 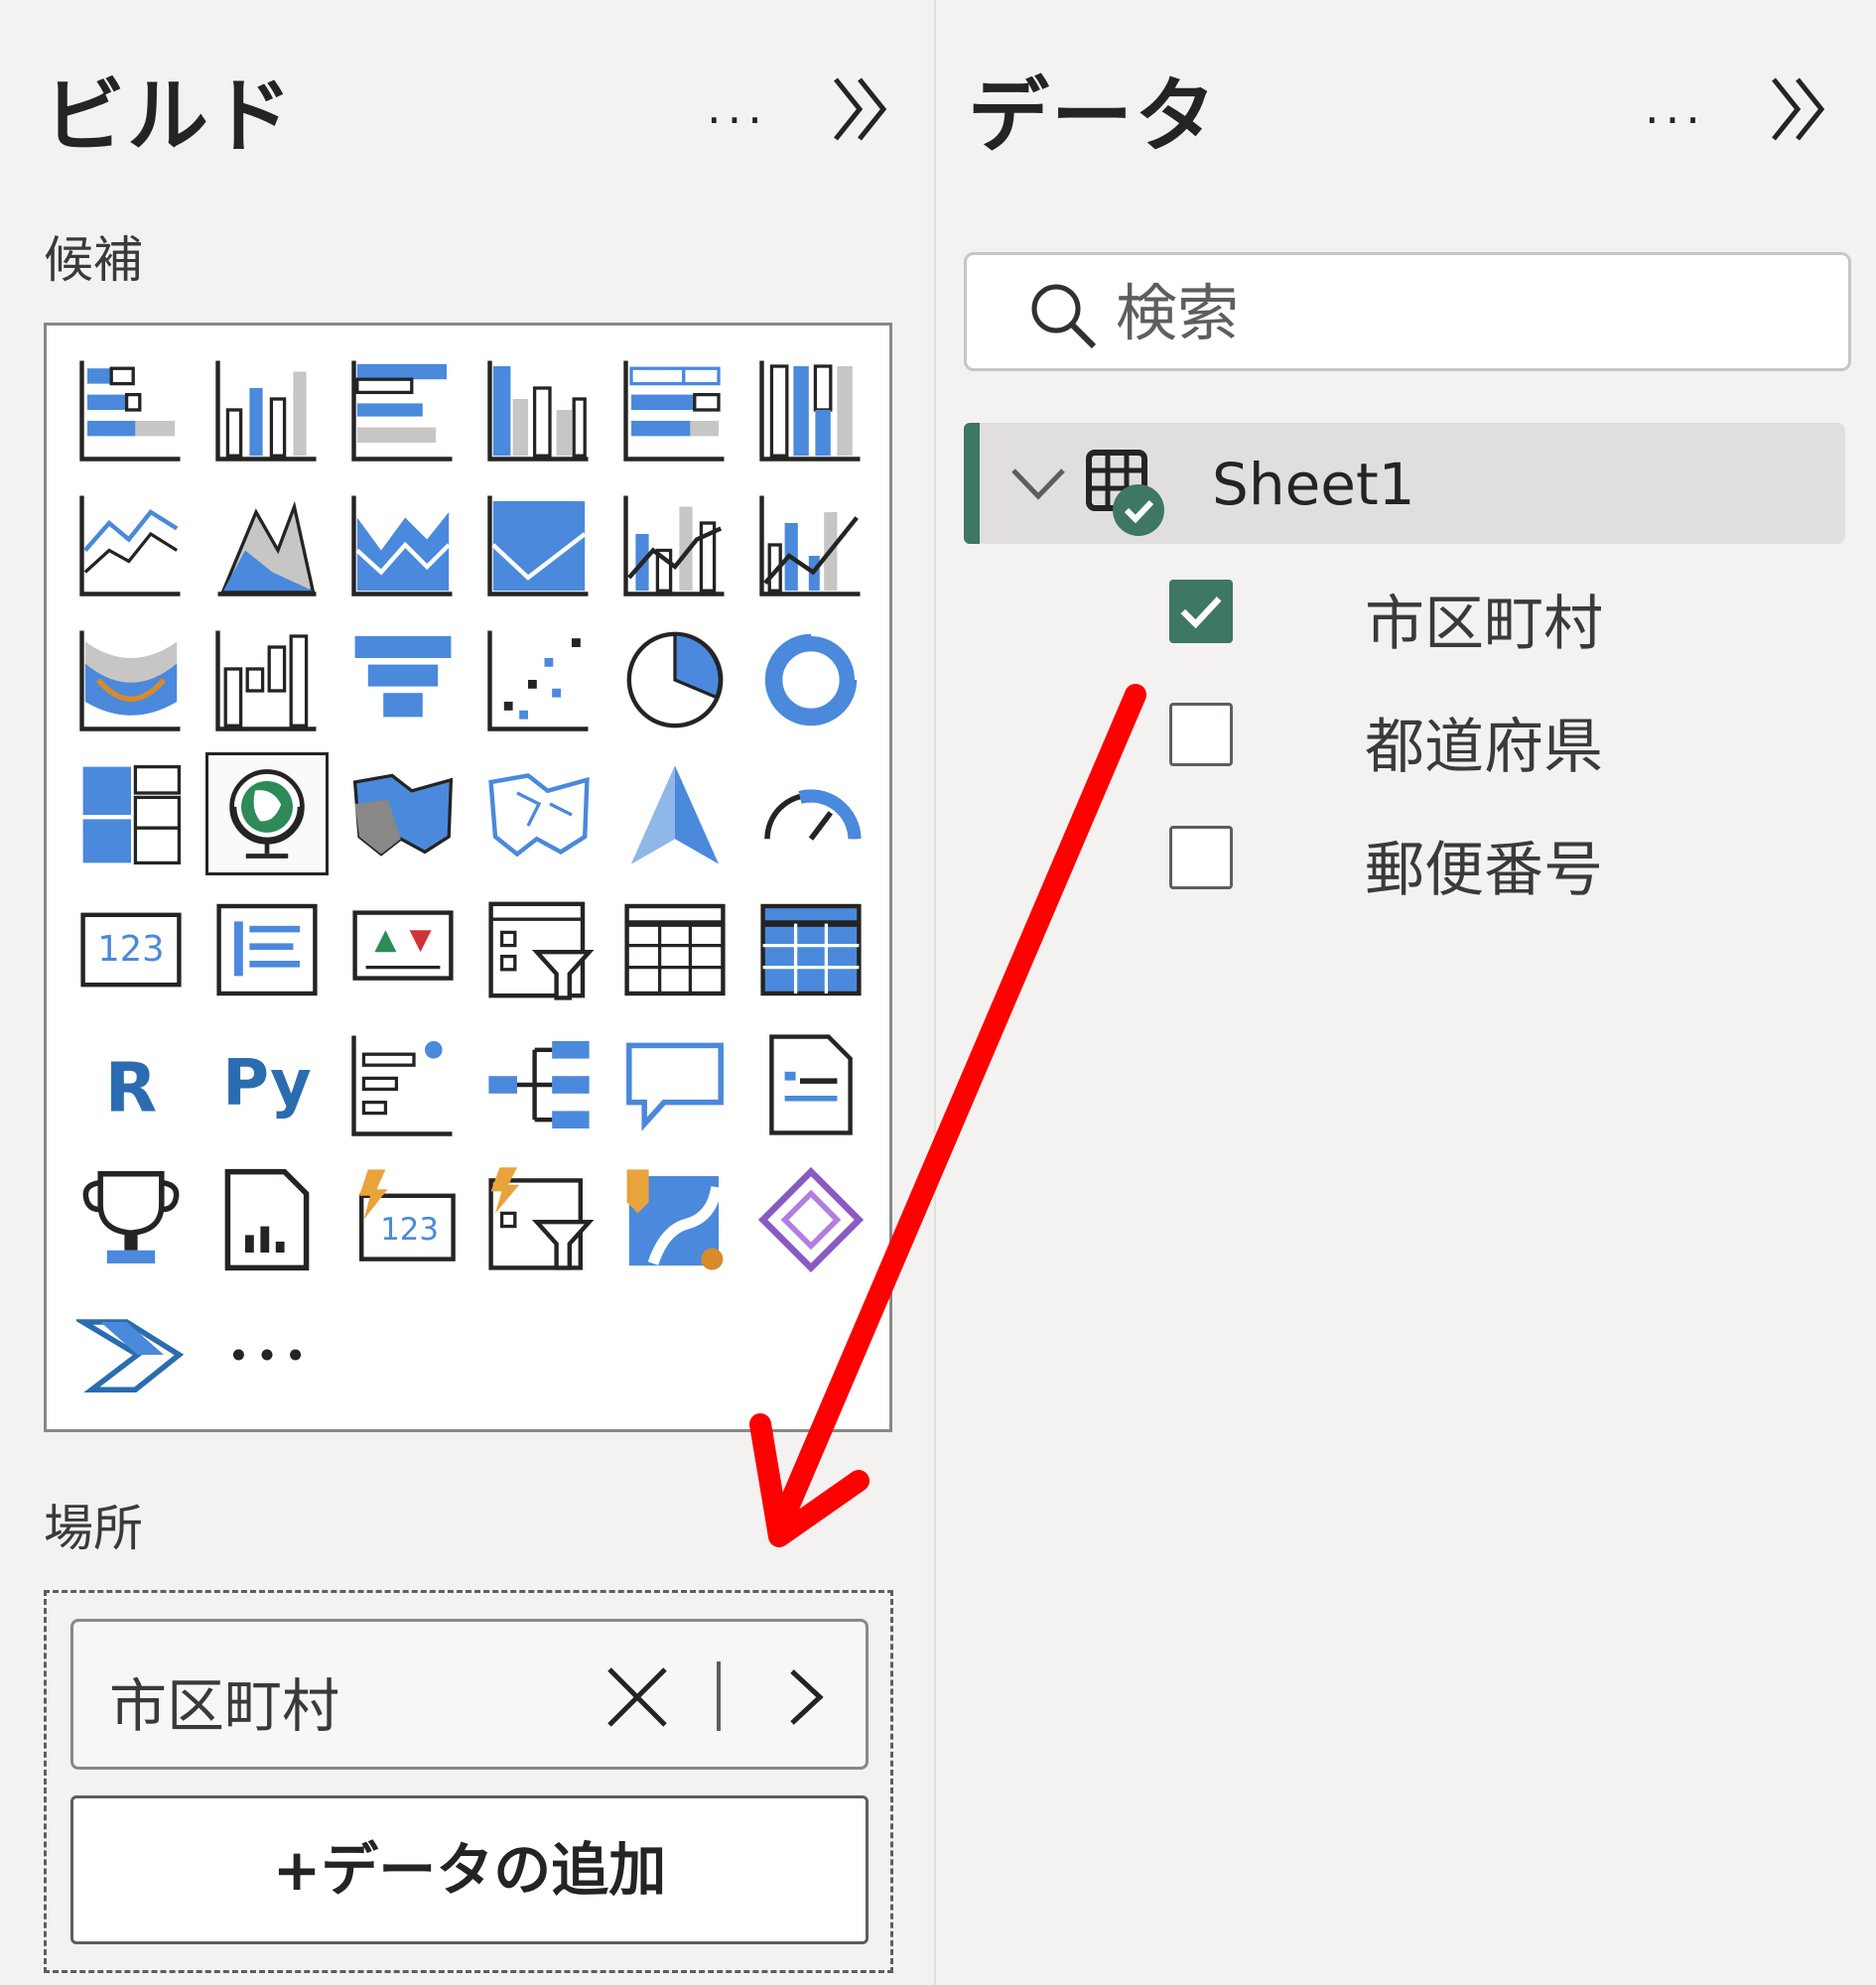 I want to click on field-item: 都道府県, so click(x=1407, y=732).